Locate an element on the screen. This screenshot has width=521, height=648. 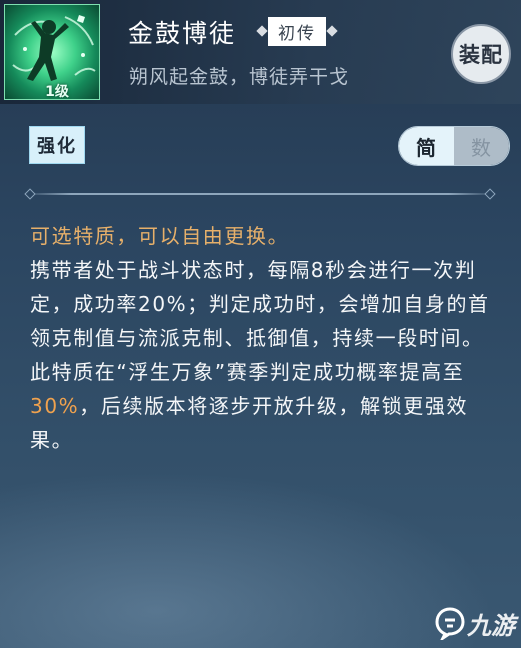
trait-subtitle: 朔风起金鼓，博徒弄干戈 is located at coordinates (239, 77).